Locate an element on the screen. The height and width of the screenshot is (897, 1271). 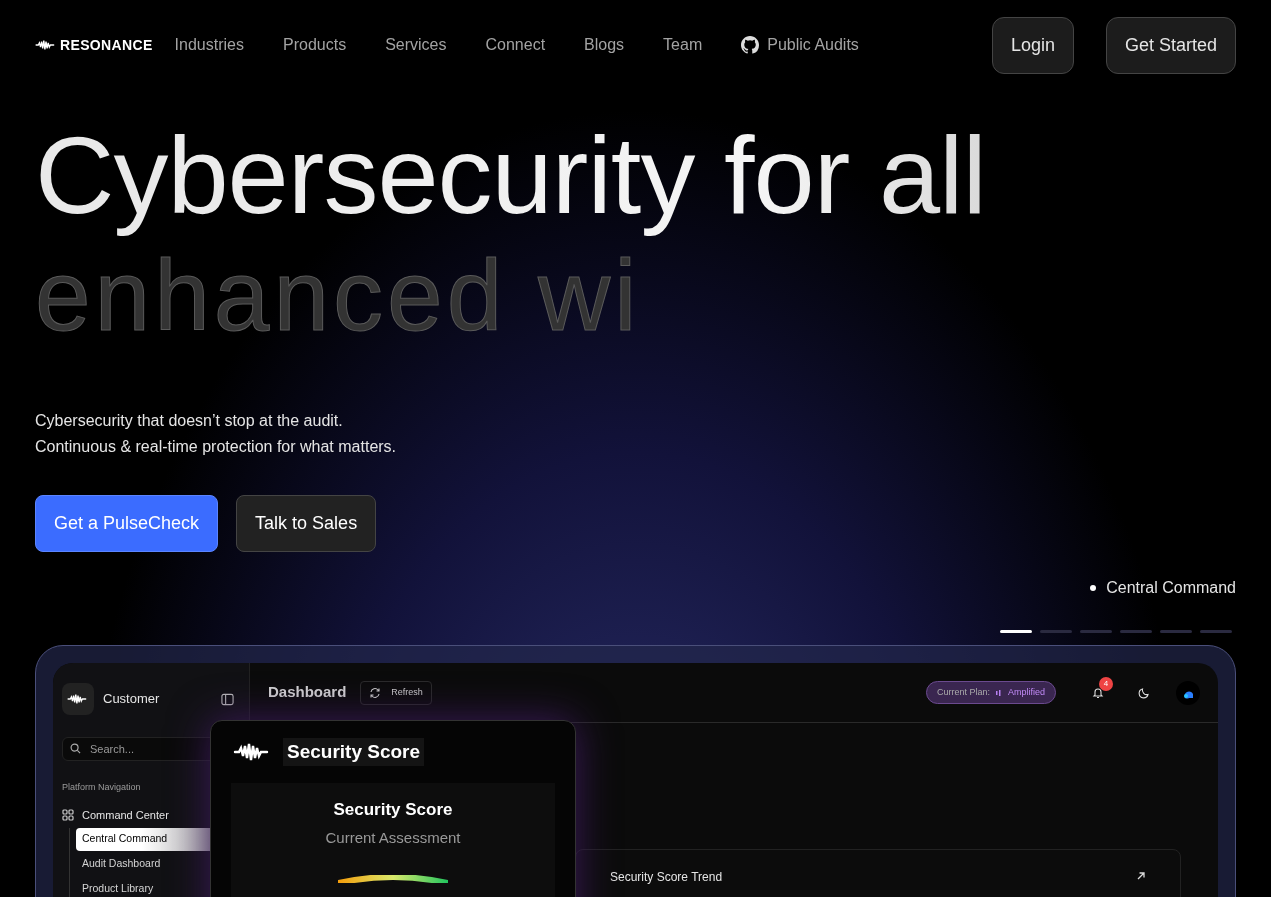
nav-link: Blogs is located at coordinates (604, 45).